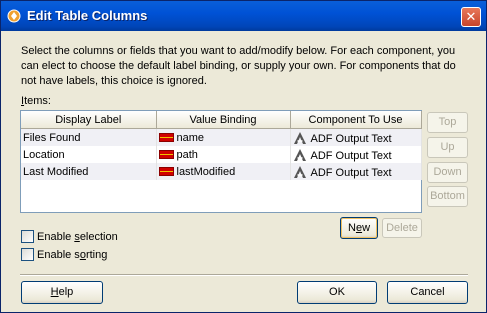  I want to click on enable-selection-label-post: election, so click(98, 237).